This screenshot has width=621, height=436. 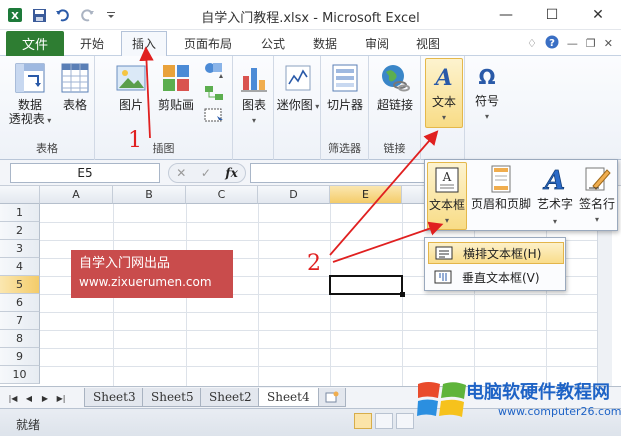 I want to click on arrow-to-text-button, so click(x=384, y=193).